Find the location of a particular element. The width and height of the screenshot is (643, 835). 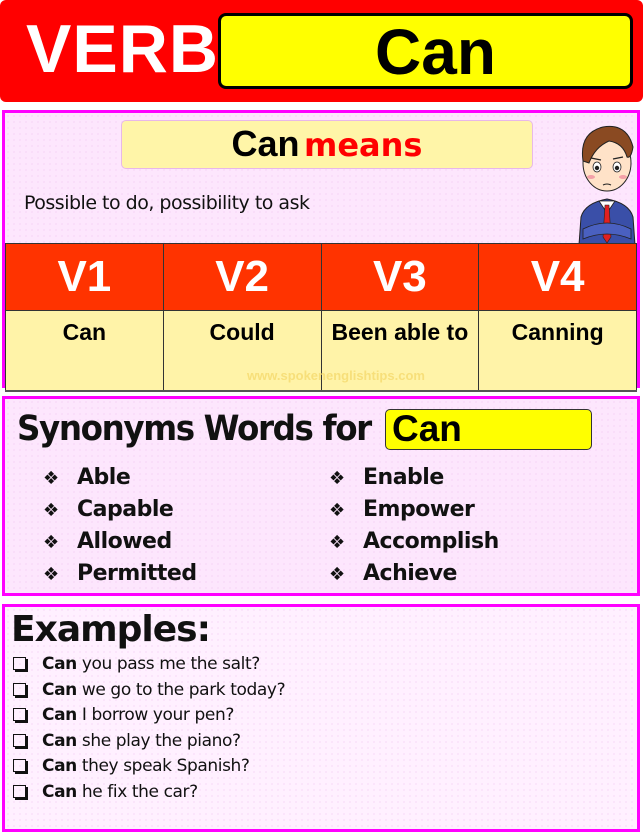

example-text: I borrow your pen? is located at coordinates (158, 715).